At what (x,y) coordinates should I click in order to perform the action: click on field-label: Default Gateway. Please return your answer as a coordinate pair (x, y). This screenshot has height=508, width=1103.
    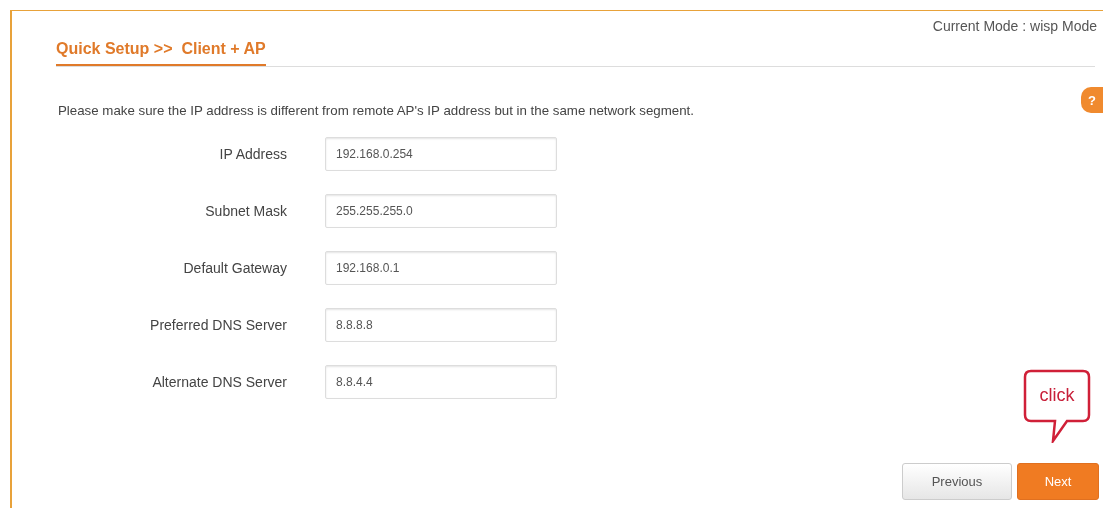
    Looking at the image, I should click on (234, 268).